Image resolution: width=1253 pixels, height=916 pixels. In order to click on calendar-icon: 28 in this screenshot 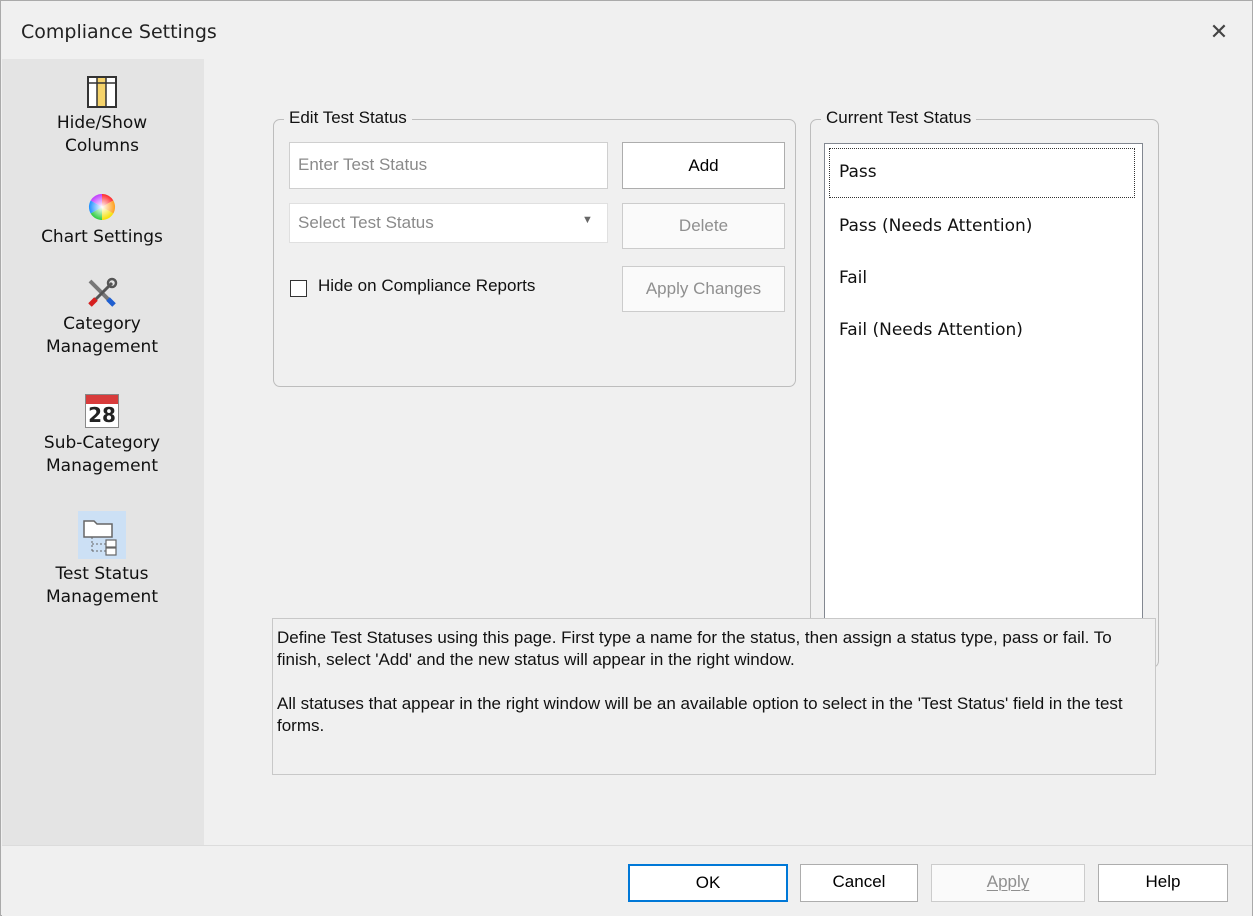, I will do `click(102, 411)`.